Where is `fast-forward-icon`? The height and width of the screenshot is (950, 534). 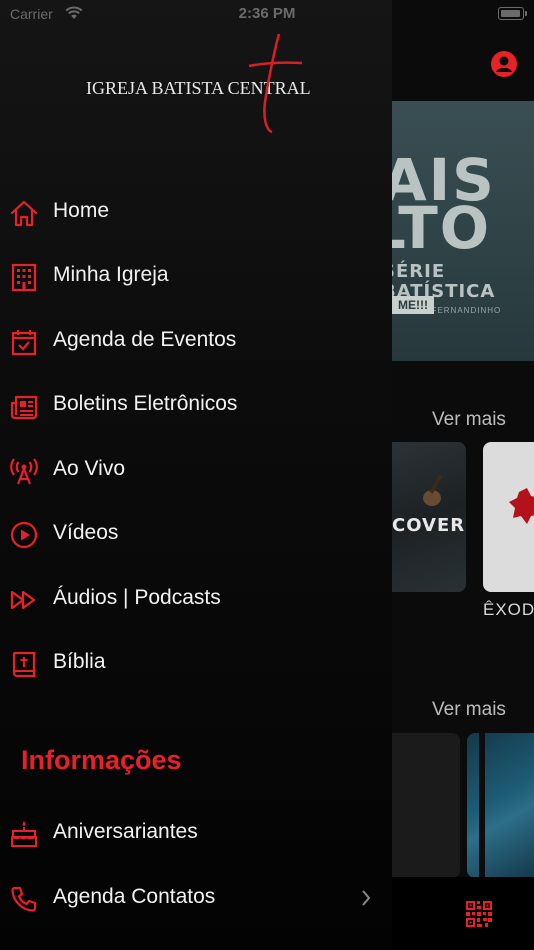
fast-forward-icon is located at coordinates (24, 600).